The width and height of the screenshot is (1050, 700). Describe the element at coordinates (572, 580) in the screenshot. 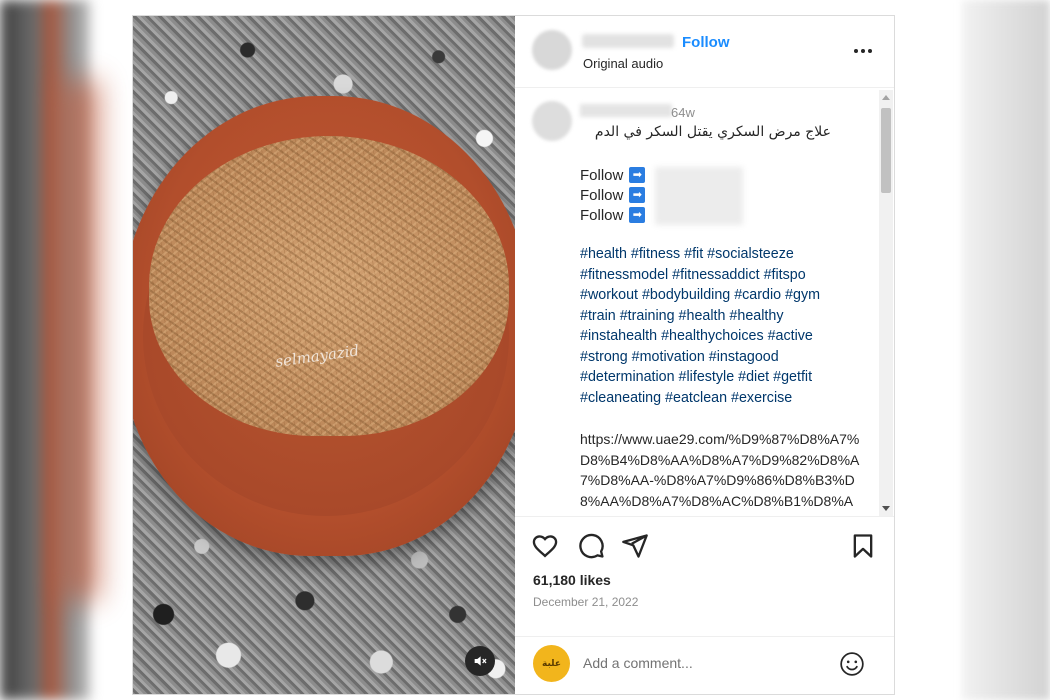

I see `likes-count: 61,180 likes` at that location.